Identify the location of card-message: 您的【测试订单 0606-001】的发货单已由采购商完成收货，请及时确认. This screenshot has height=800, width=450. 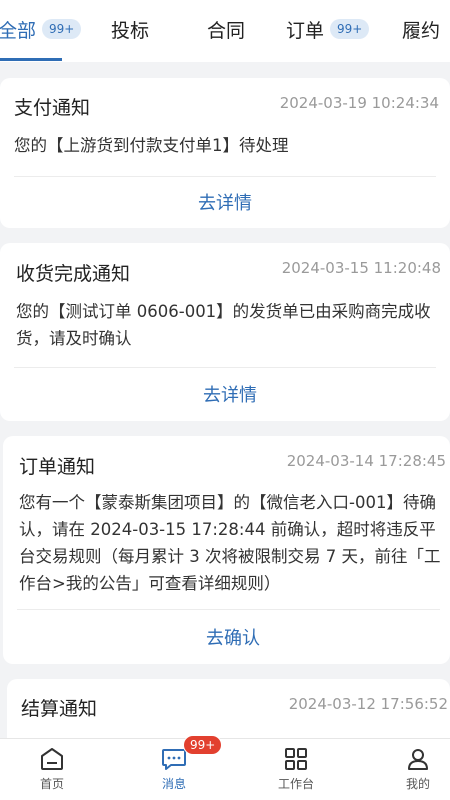
(223, 325).